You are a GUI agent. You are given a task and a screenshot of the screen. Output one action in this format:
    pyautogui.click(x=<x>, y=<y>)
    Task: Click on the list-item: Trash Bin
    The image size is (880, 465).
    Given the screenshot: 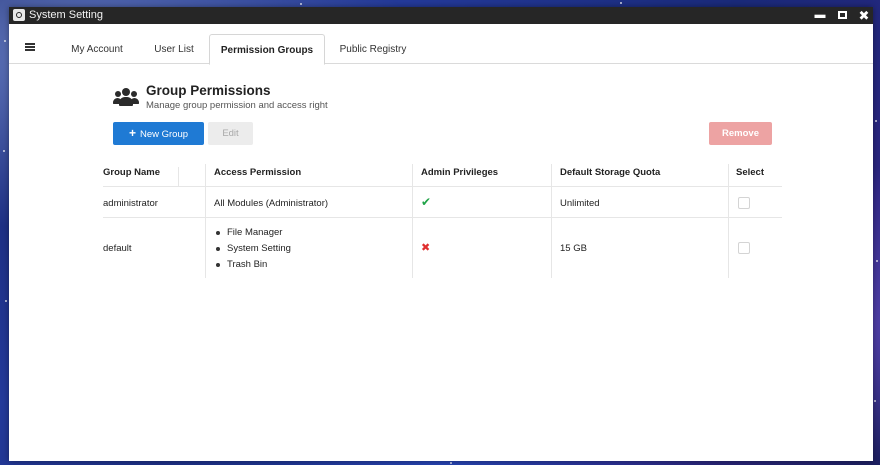 What is the action you would take?
    pyautogui.click(x=252, y=265)
    